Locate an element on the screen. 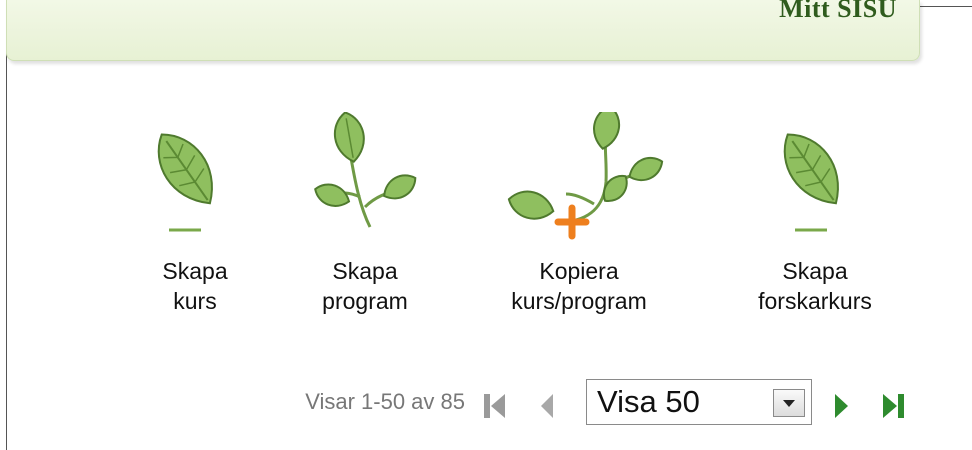 This screenshot has width=972, height=450. copy-course-program-button: Kopiera kurs/program is located at coordinates (579, 214).